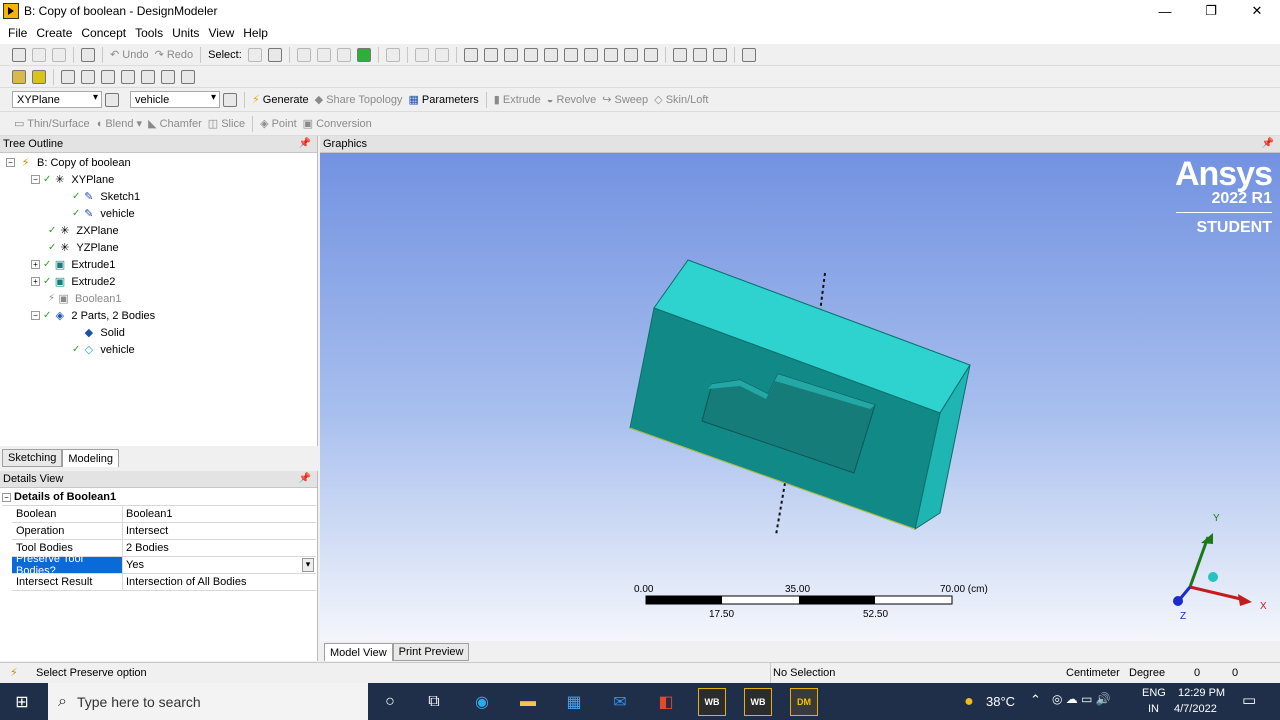 Image resolution: width=1280 pixels, height=720 pixels. What do you see at coordinates (68, 162) in the screenshot?
I see `tree-node-root: − ⚡ B: Copy of boolean` at bounding box center [68, 162].